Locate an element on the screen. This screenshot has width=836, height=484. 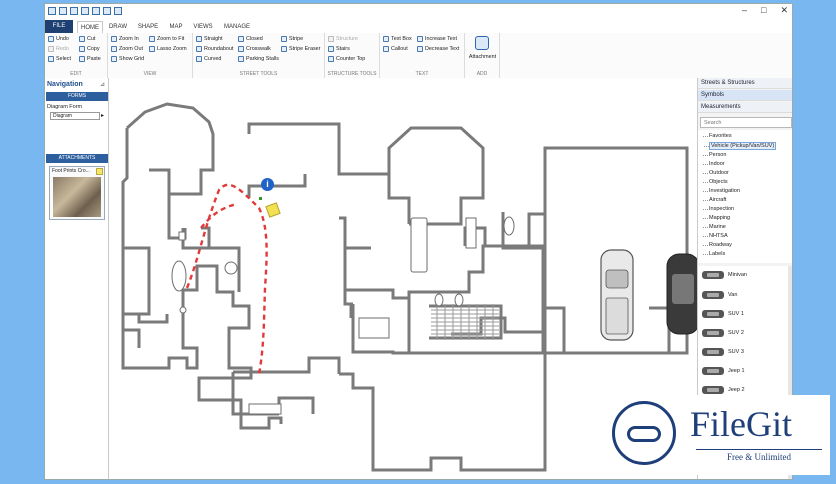
window-controls: – □ ✕ is located at coordinates (765, 10).